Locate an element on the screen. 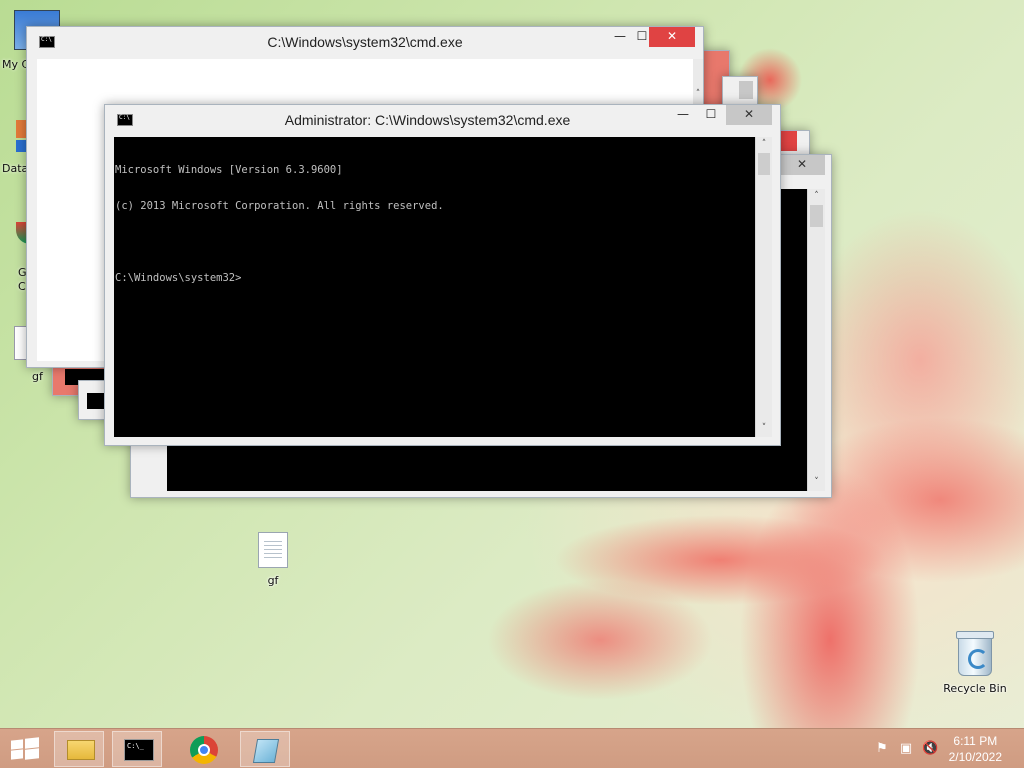 The height and width of the screenshot is (768, 1024). taskbar-cmd: C:\_ is located at coordinates (137, 749).